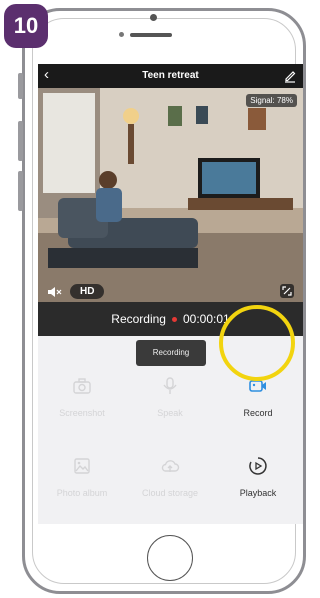  I want to click on mute-switch, so click(20, 86).